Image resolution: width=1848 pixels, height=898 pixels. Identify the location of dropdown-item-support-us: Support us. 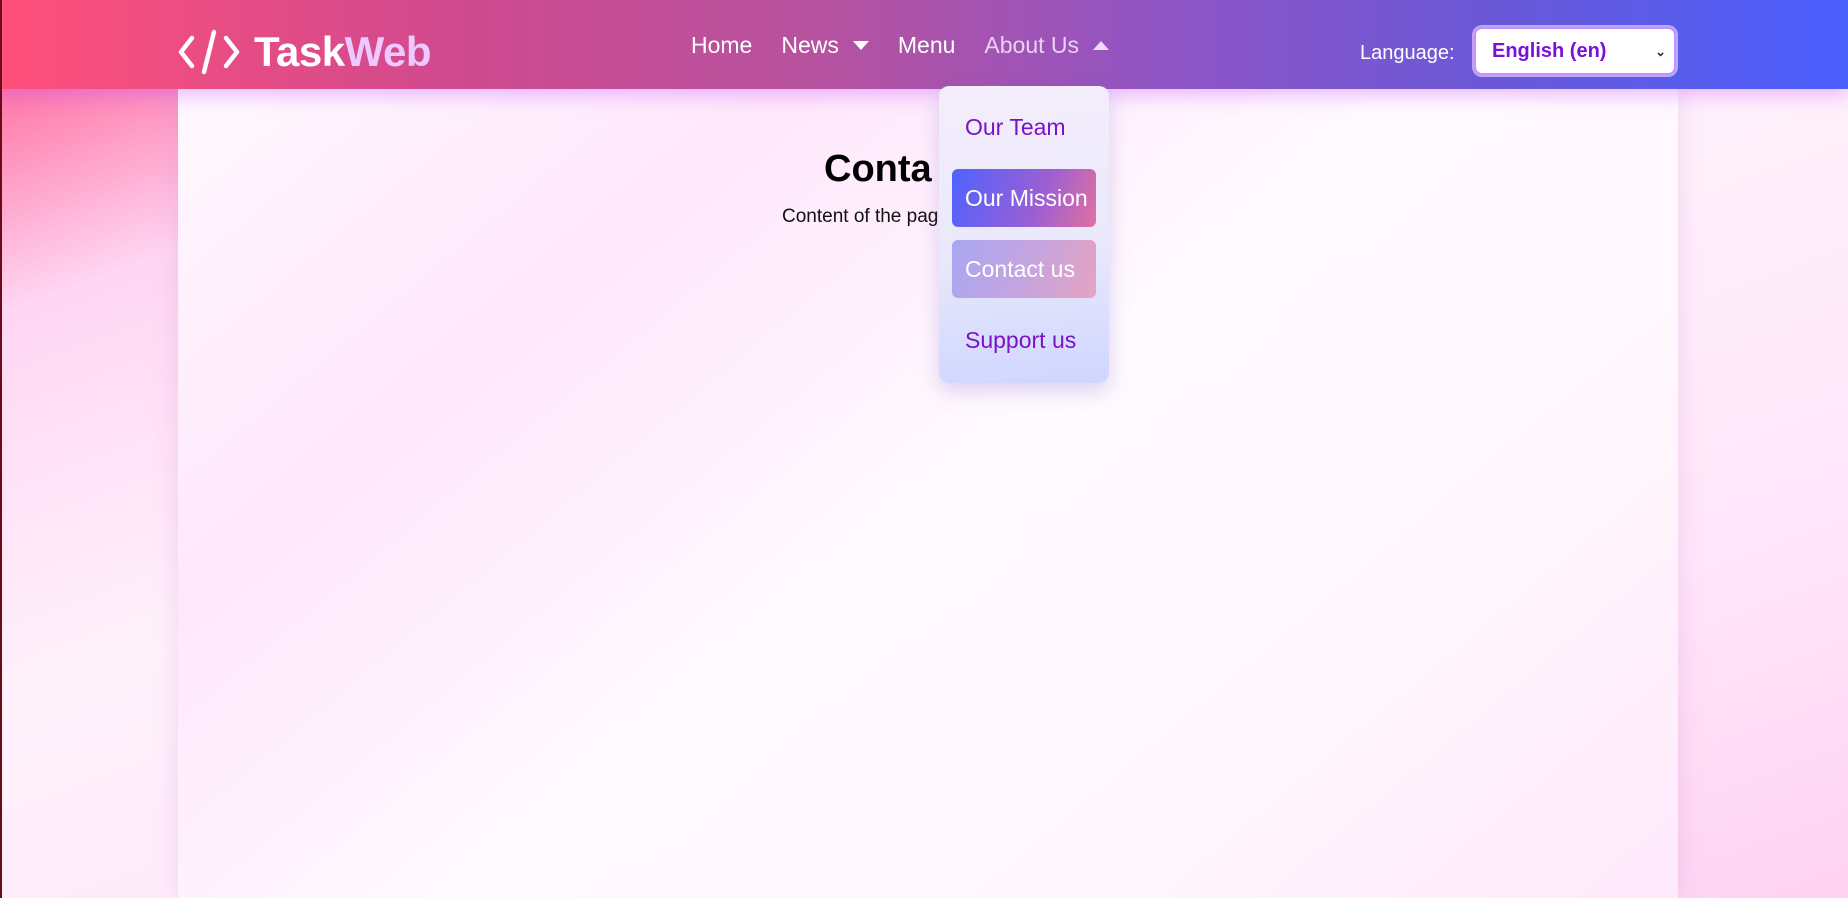
(1024, 340).